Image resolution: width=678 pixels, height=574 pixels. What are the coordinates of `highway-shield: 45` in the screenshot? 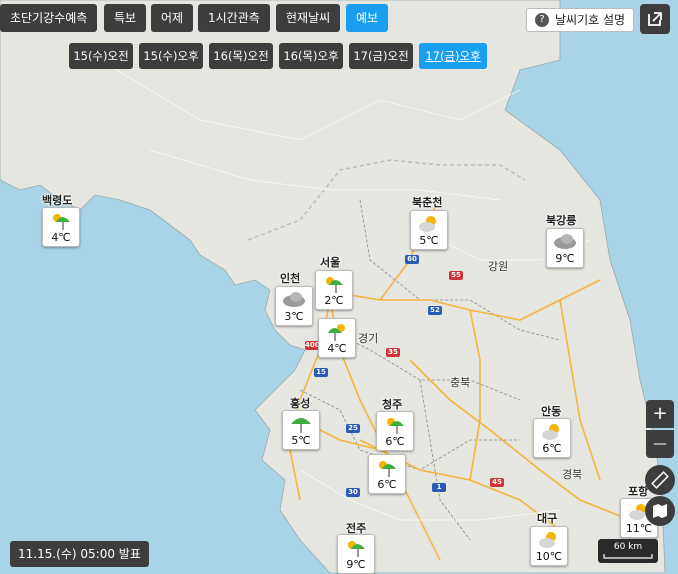 It's located at (497, 482).